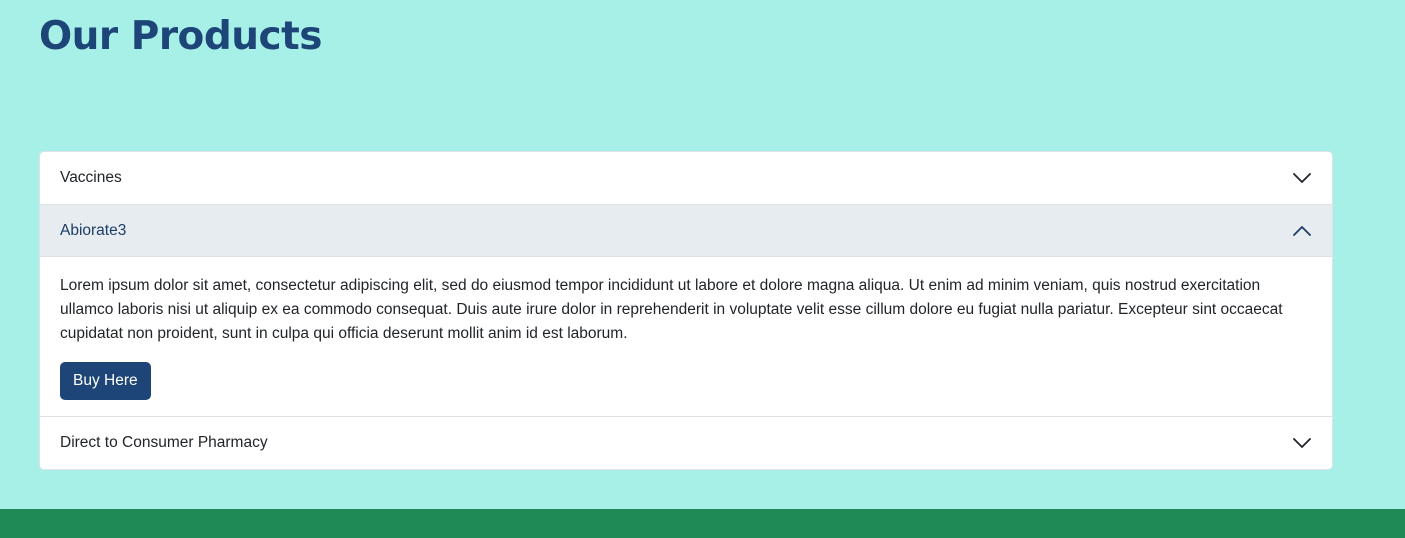  I want to click on accordion-label: Direct to Consumer Pharmacy, so click(164, 442).